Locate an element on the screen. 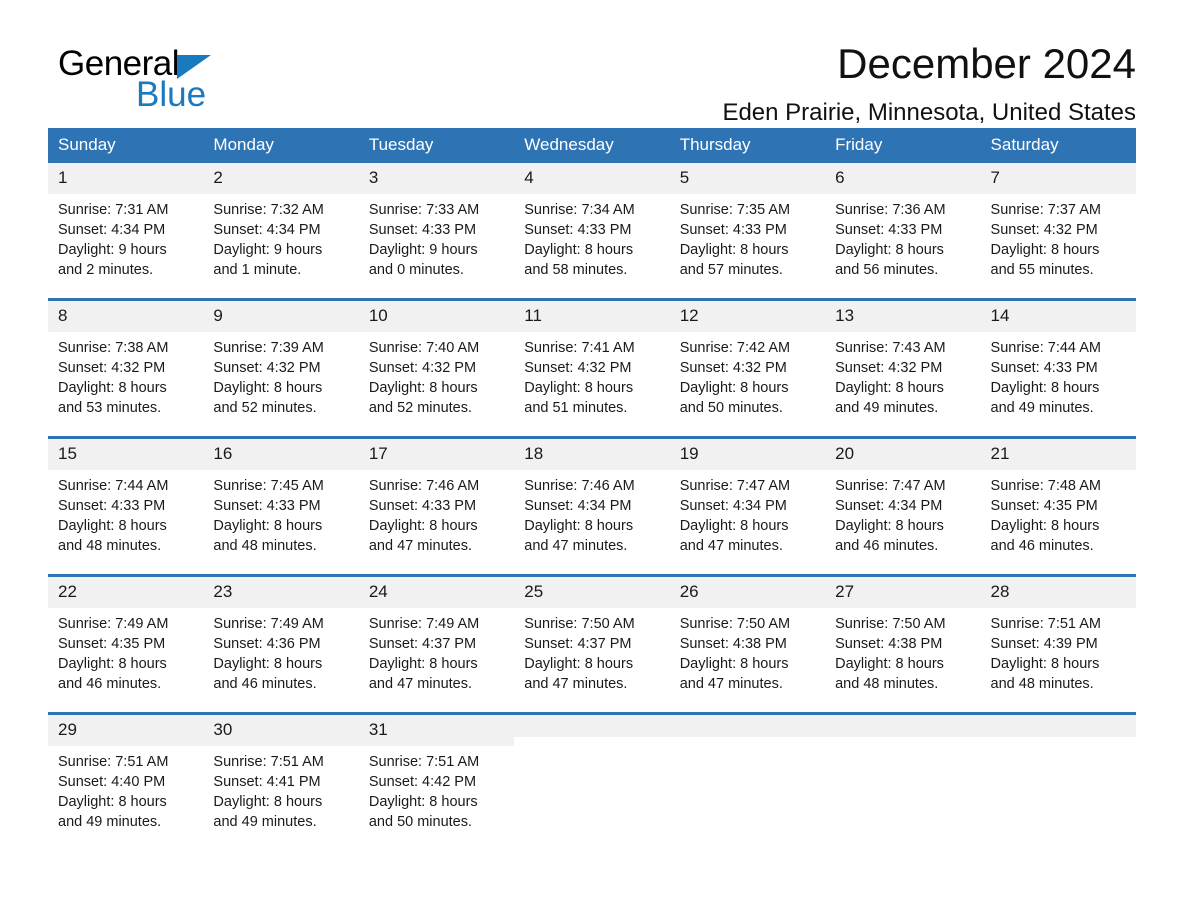 The height and width of the screenshot is (918, 1188). sunrise-text: Sunrise: 7:49 AM is located at coordinates (424, 624).